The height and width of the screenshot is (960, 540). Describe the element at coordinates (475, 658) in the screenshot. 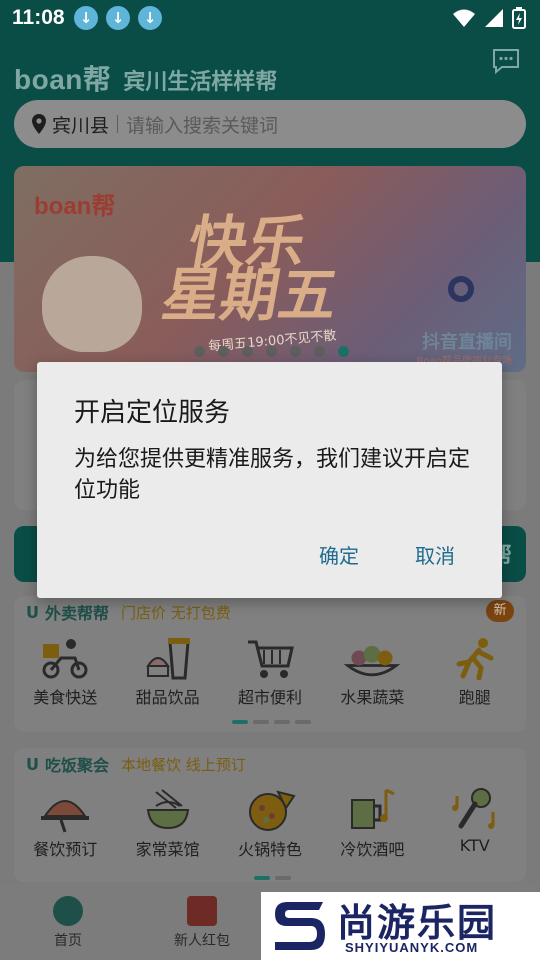

I see `runner-icon` at that location.